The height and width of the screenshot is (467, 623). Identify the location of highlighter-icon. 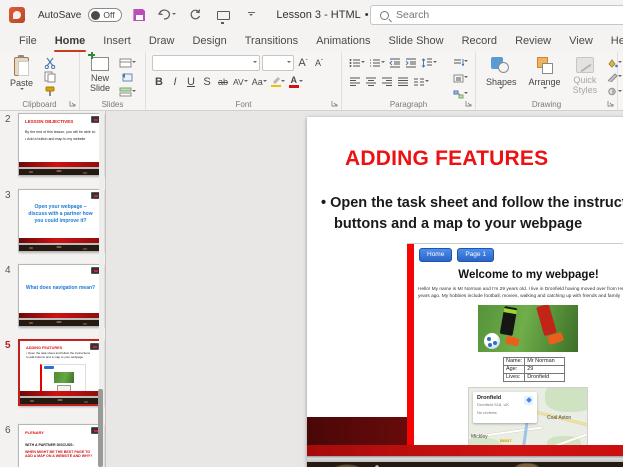
(275, 81).